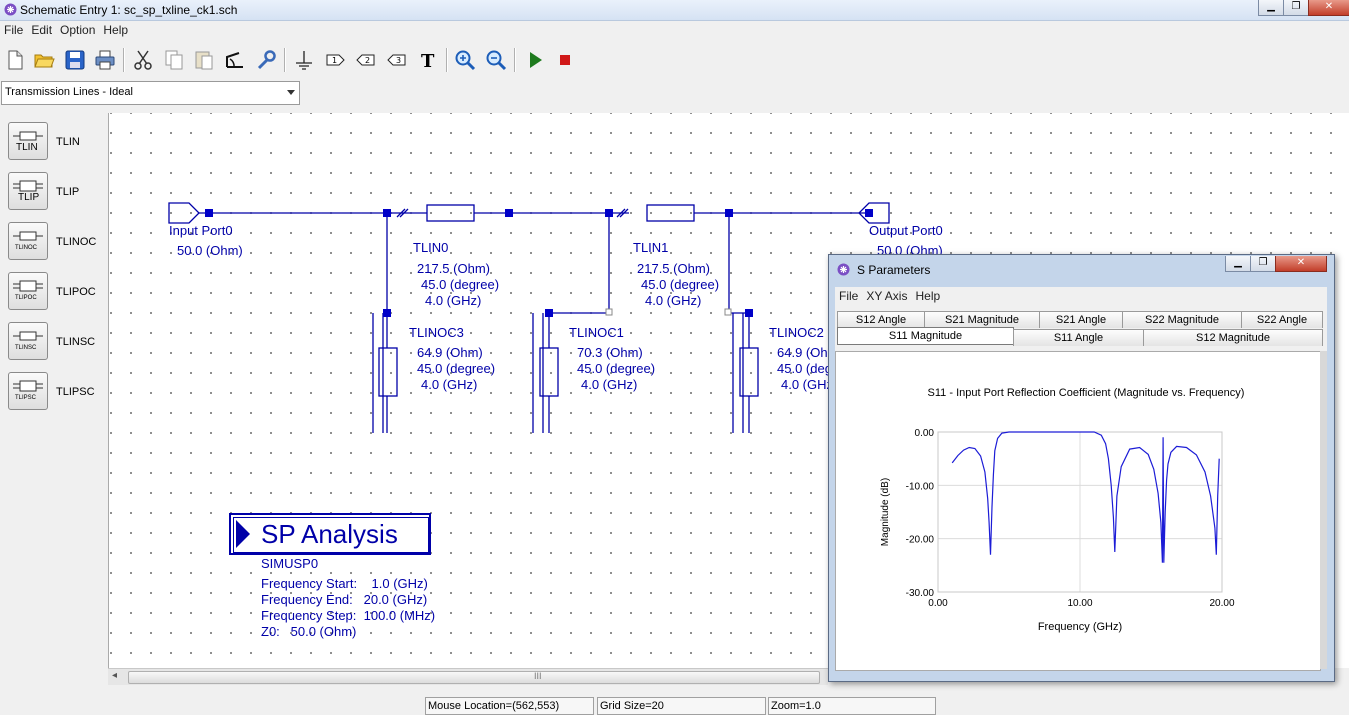 This screenshot has height=715, width=1349. What do you see at coordinates (26, 398) in the screenshot?
I see `palette-icon-text: TLIPSC` at bounding box center [26, 398].